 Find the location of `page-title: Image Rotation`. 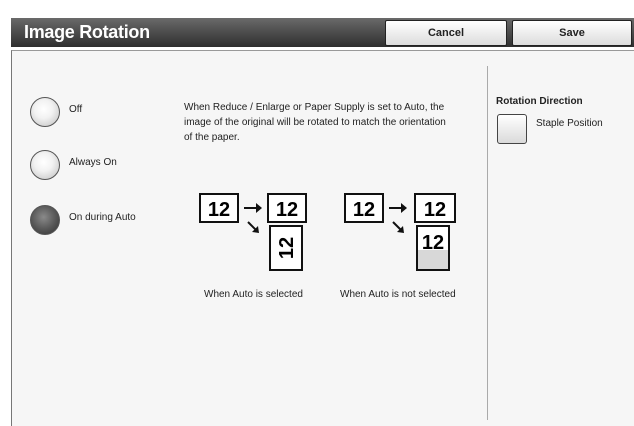

page-title: Image Rotation is located at coordinates (87, 32).